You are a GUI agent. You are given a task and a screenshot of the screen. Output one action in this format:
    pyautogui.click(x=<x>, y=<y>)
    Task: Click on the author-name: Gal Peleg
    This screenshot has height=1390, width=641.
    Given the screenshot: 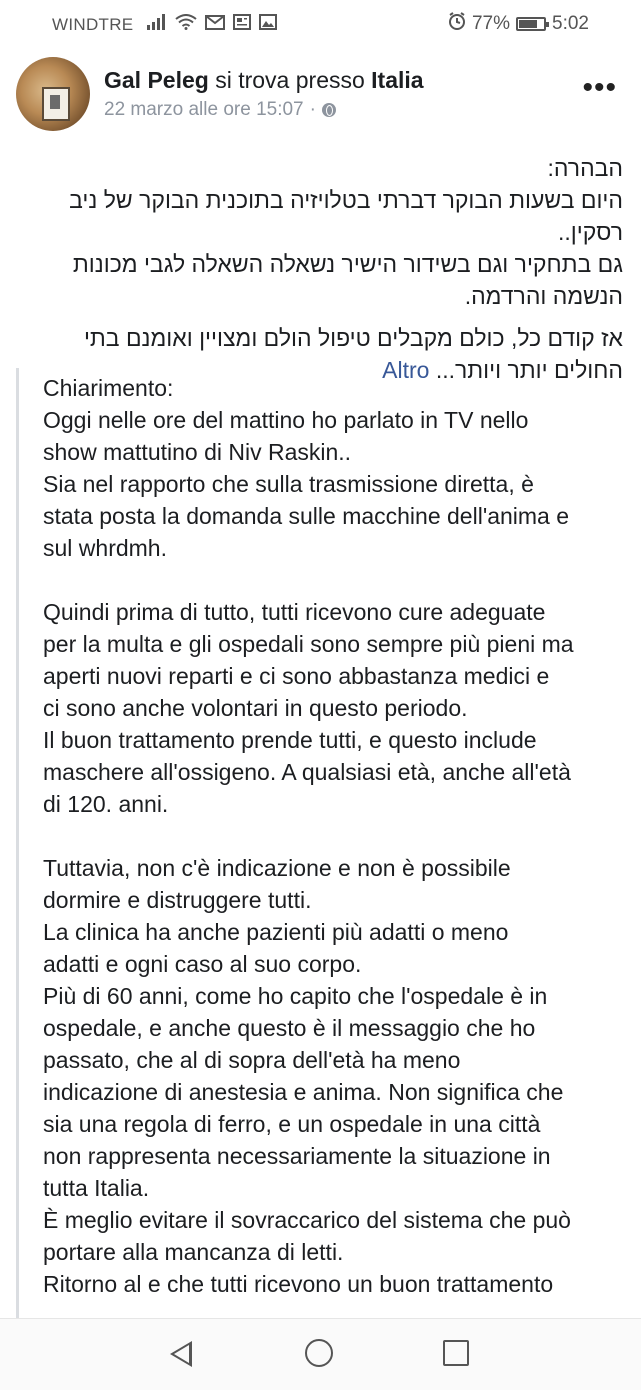 What is the action you would take?
    pyautogui.click(x=156, y=80)
    